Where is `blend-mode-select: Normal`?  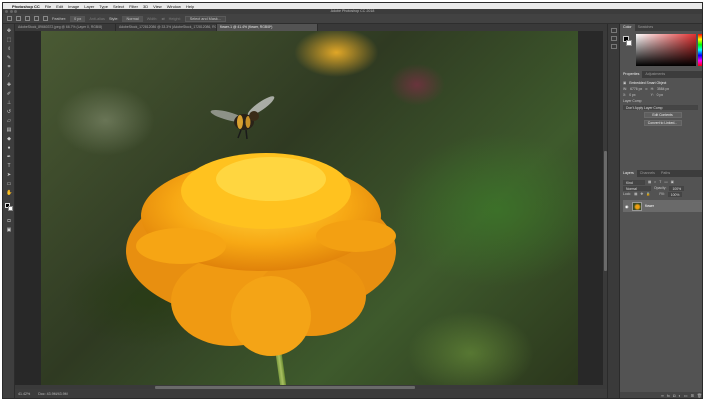 blend-mode-select: Normal is located at coordinates (637, 188).